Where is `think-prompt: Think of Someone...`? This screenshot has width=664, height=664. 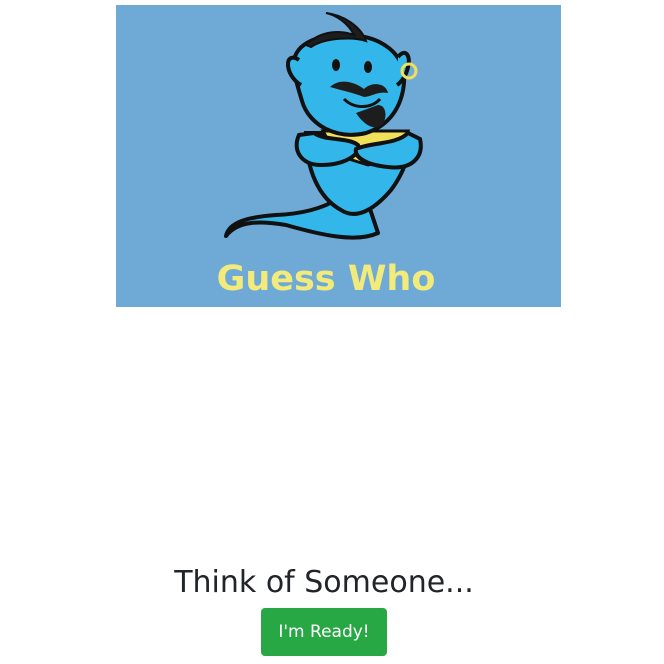
think-prompt: Think of Someone... is located at coordinates (324, 582).